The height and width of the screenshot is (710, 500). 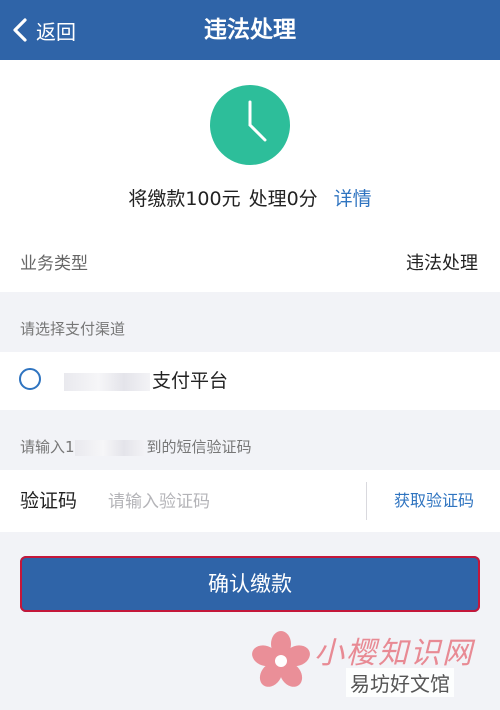 I want to click on watermark-title: 小樱知识网, so click(x=394, y=653).